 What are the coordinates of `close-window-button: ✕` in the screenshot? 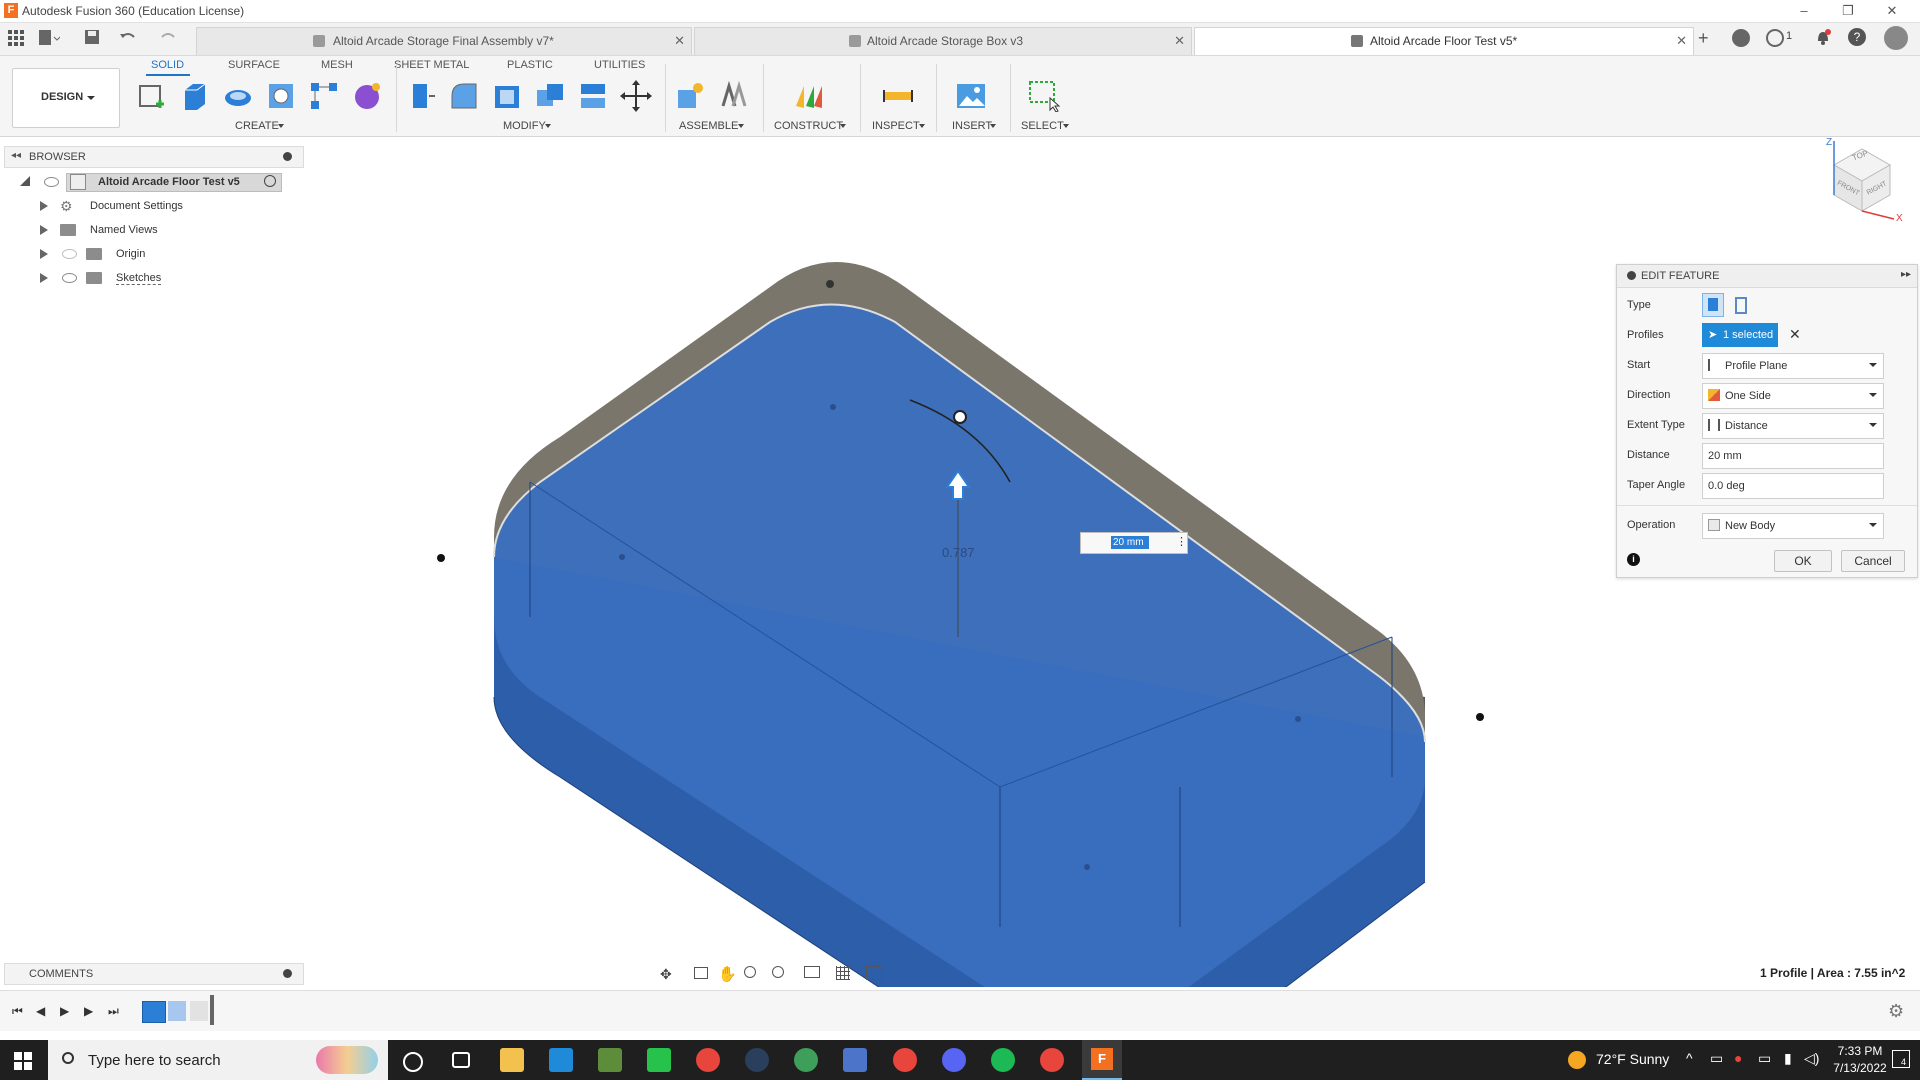 It's located at (1892, 11).